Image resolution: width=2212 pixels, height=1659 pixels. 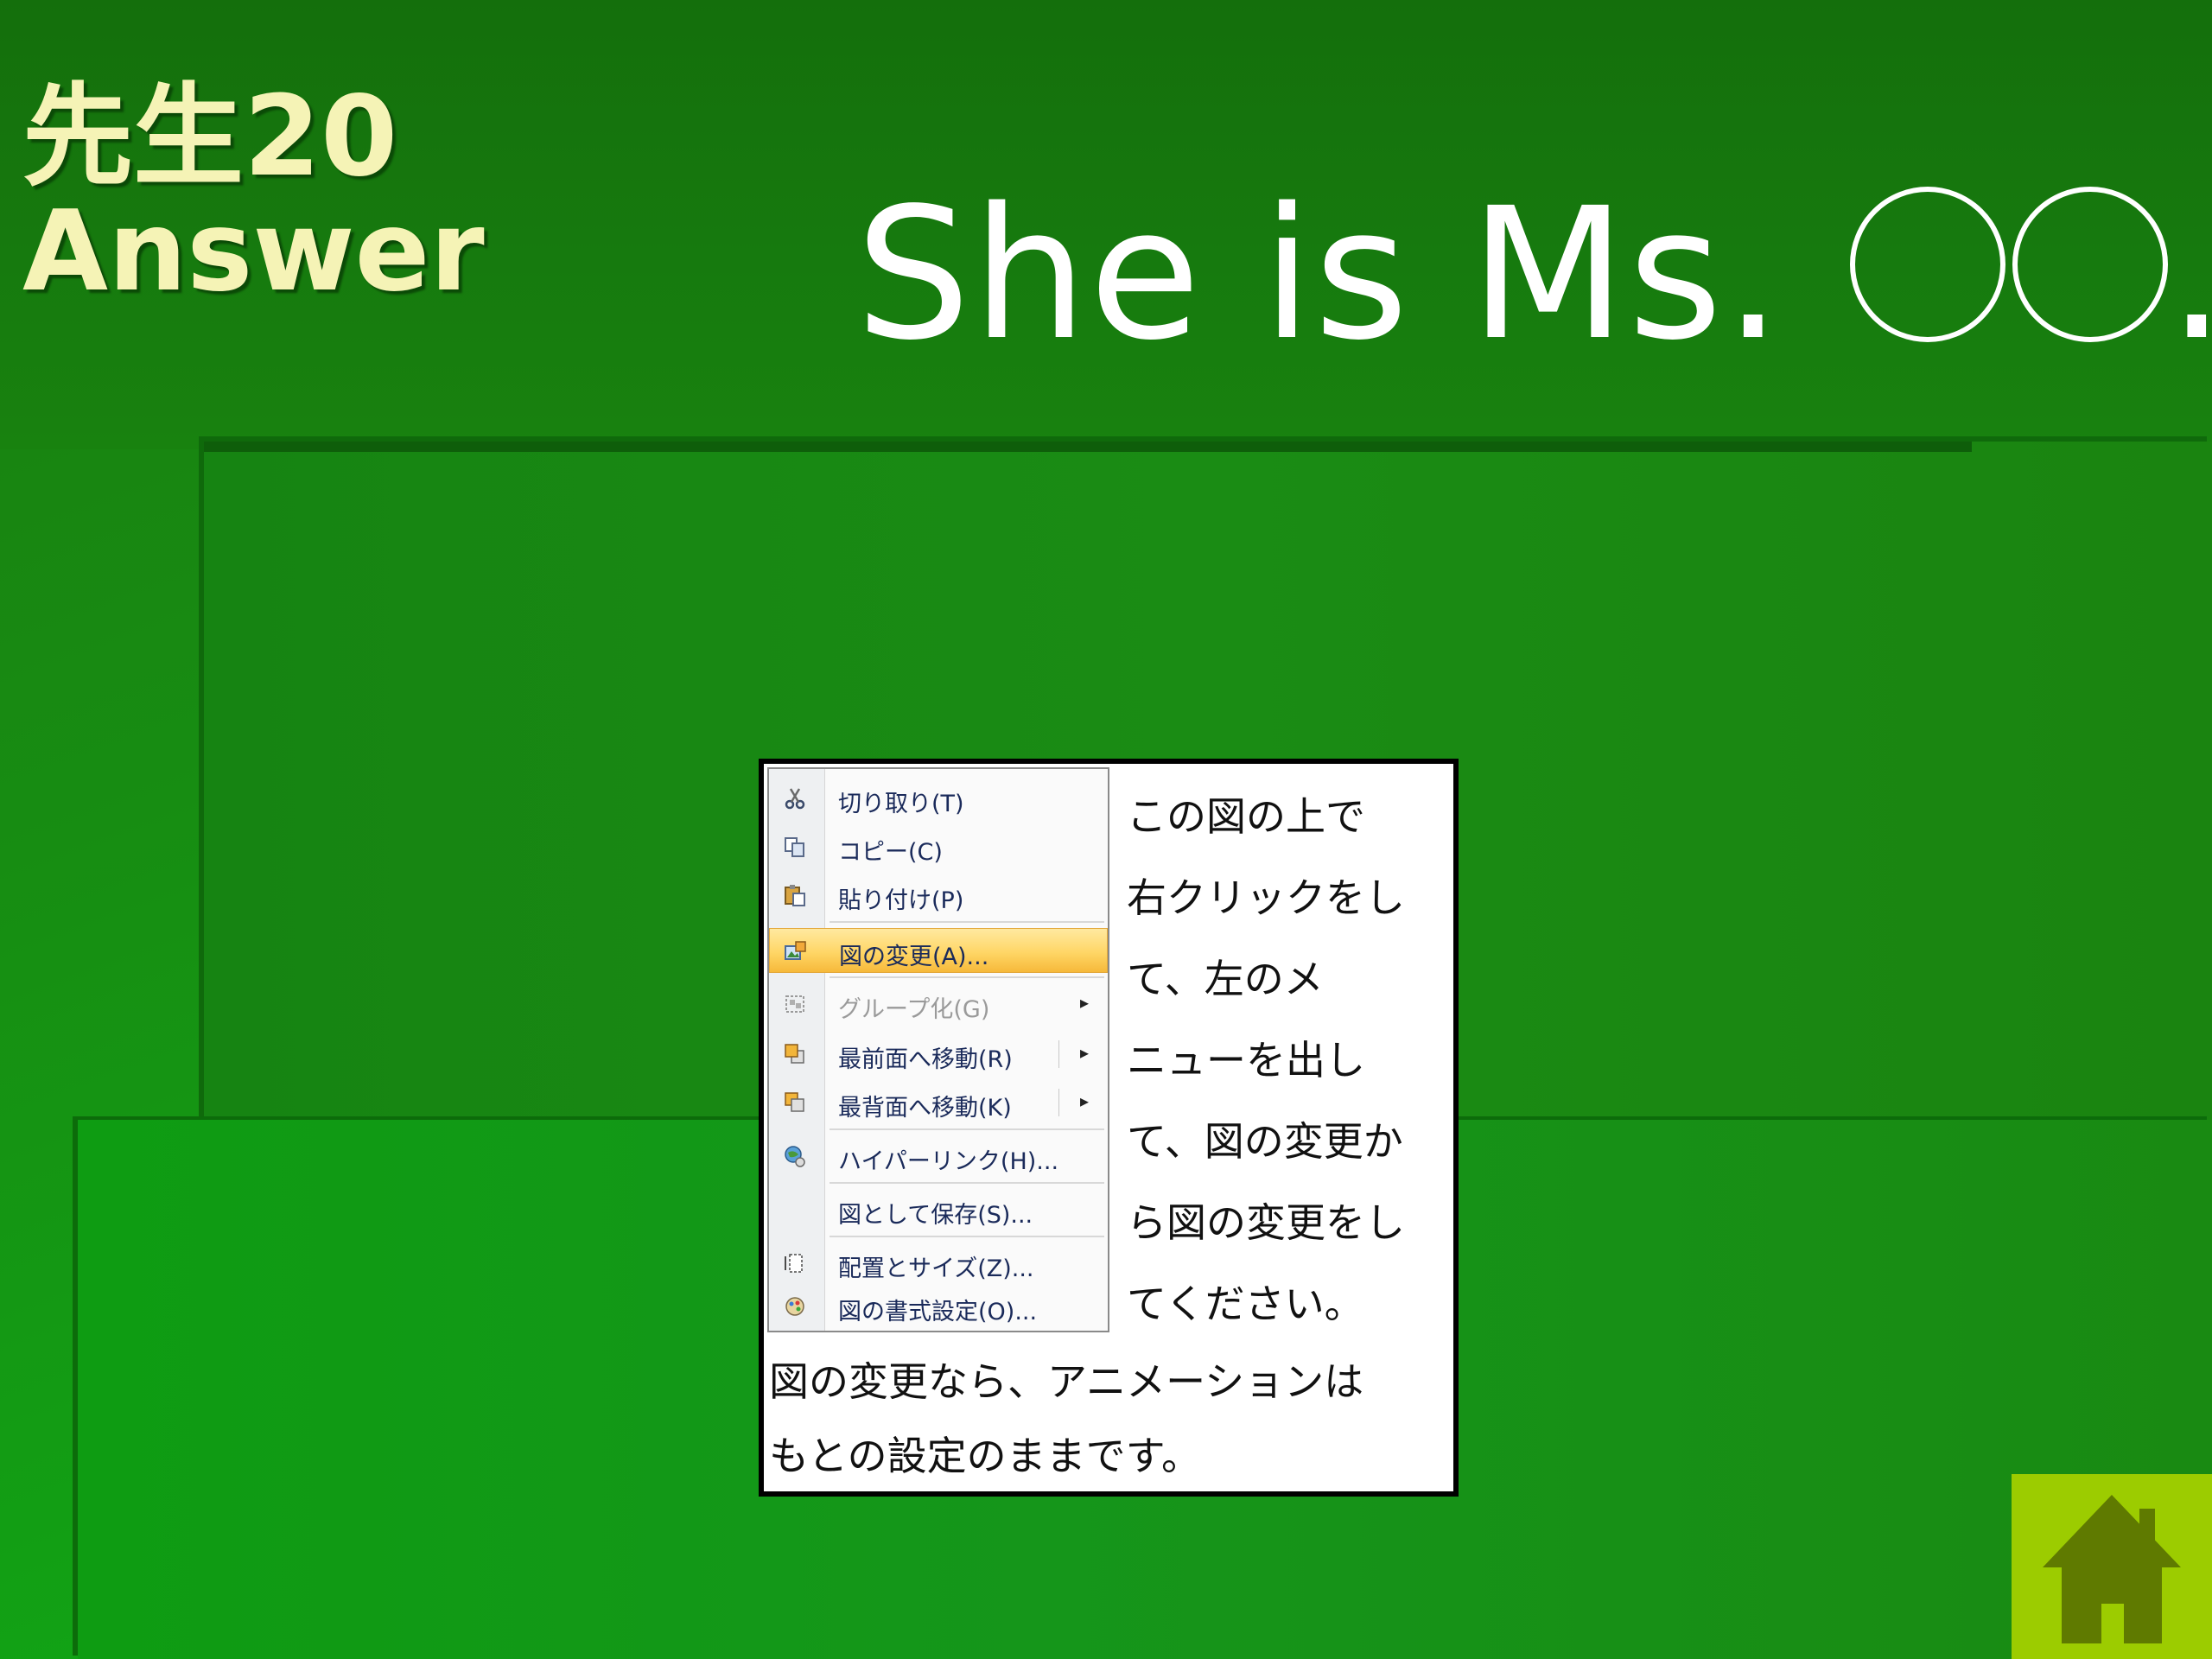 I want to click on instruction-line: ニューを出し, so click(x=1246, y=1060).